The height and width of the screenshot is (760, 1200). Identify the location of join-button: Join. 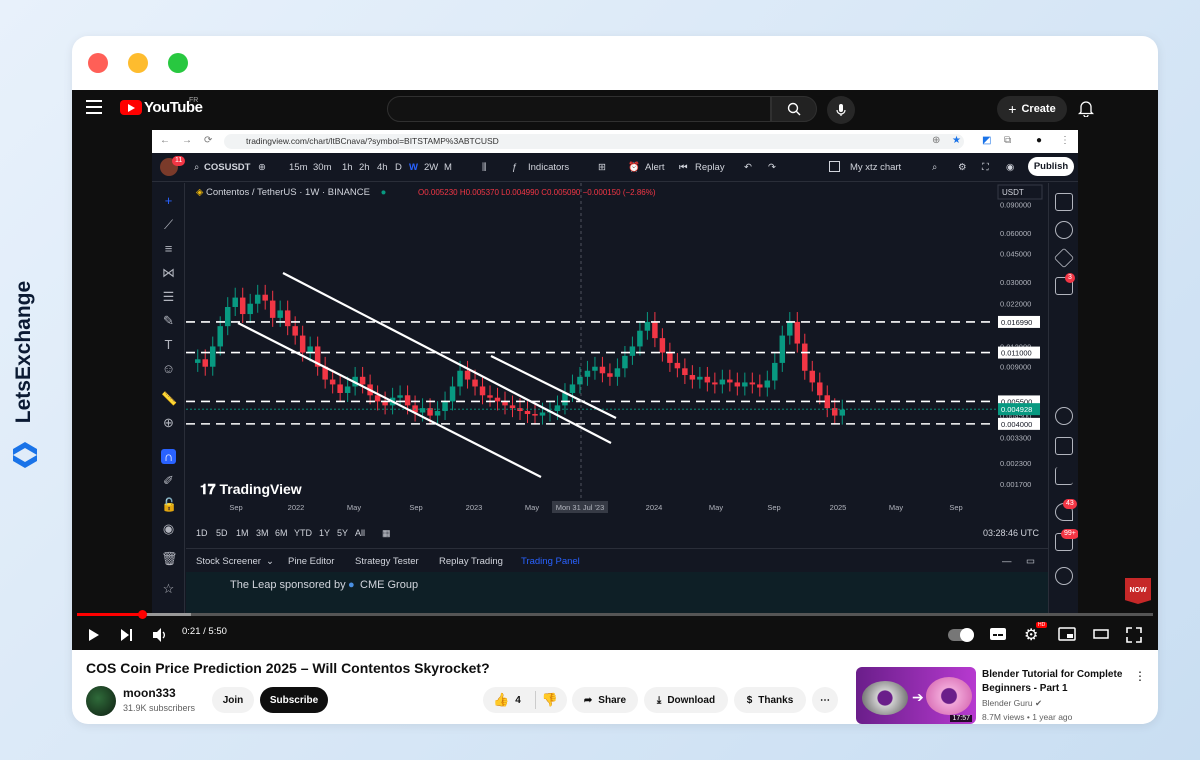
(233, 700).